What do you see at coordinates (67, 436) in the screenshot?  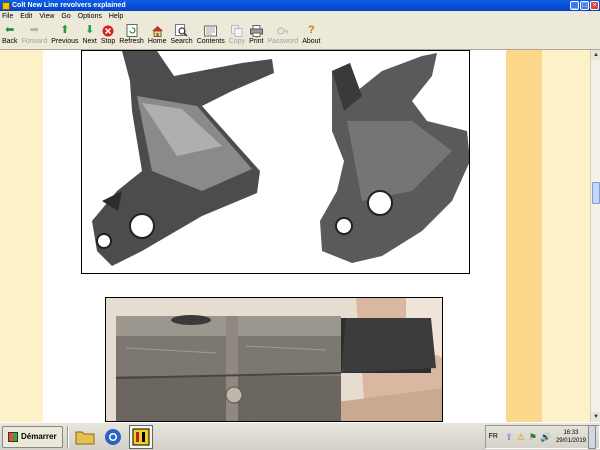 I see `taskbar-separator` at bounding box center [67, 436].